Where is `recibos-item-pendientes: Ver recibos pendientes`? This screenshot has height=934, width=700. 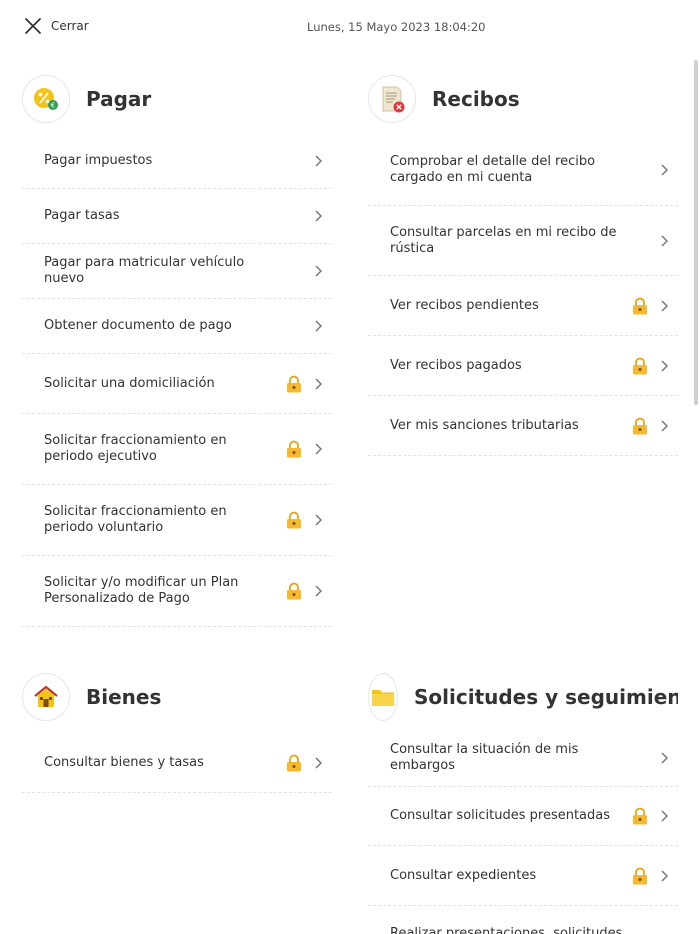
recibos-item-pendientes: Ver recibos pendientes is located at coordinates (523, 306).